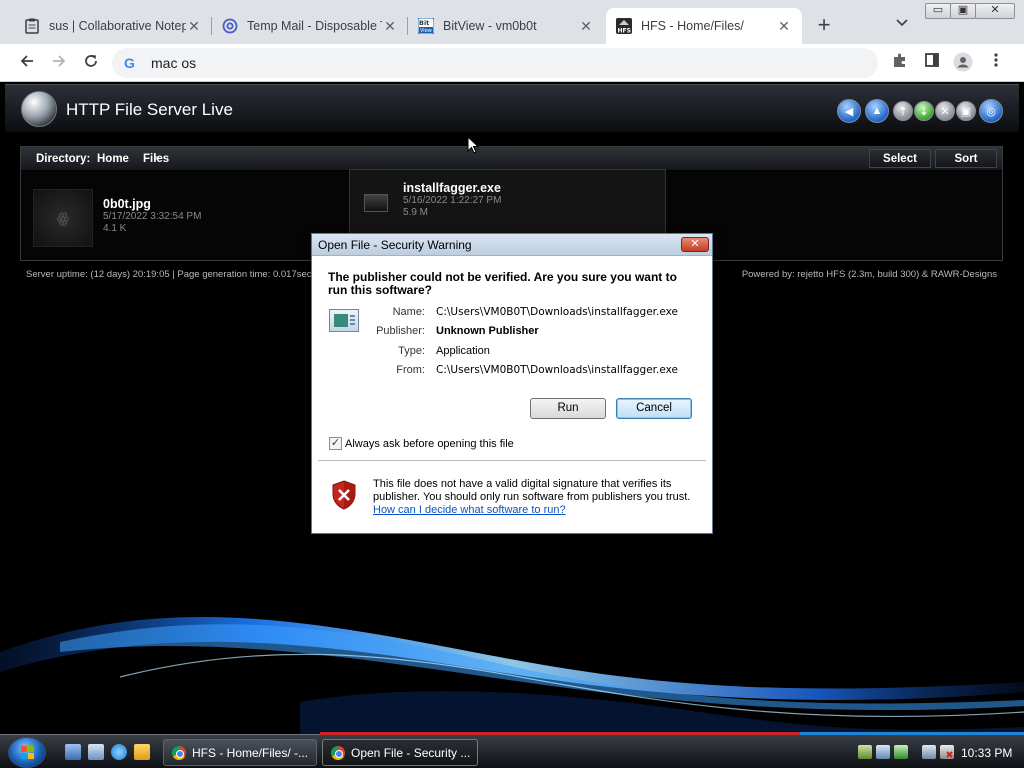  Describe the element at coordinates (473, 145) in the screenshot. I see `mouse-cursor-icon` at that location.